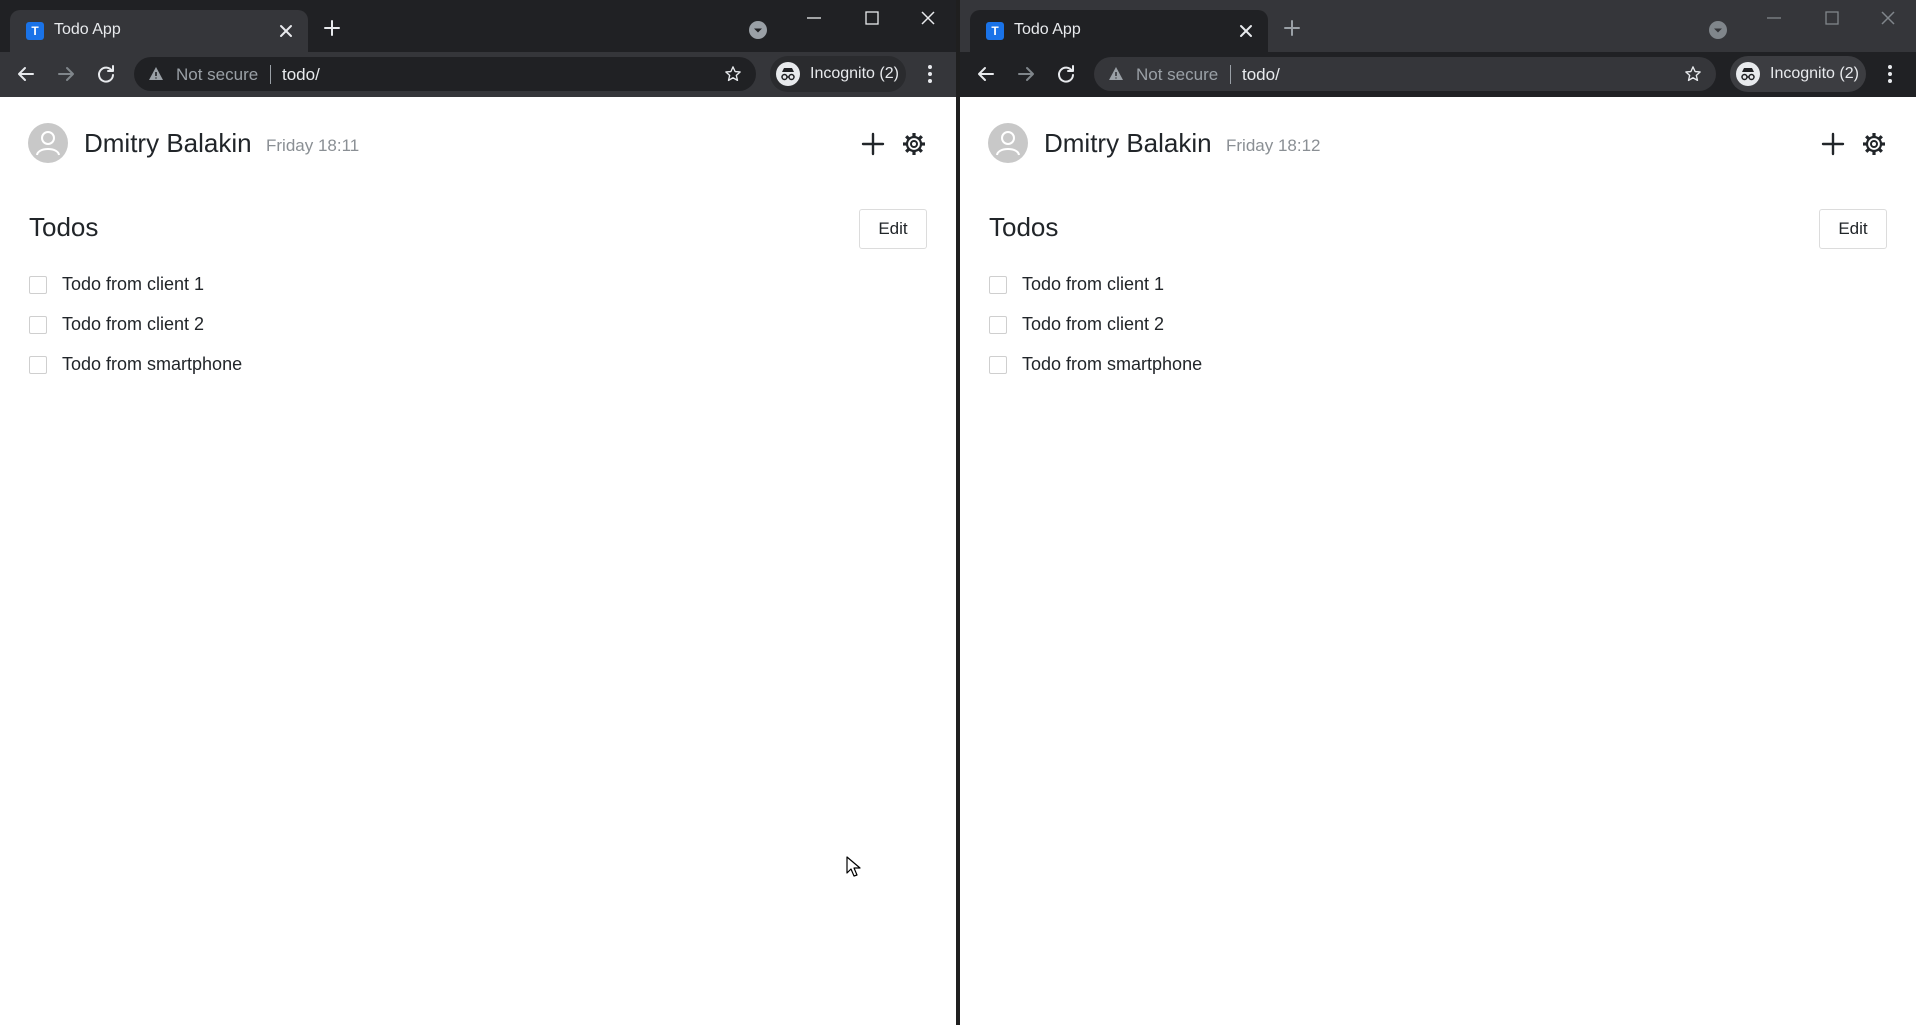  I want to click on timestamp: Friday 18:12, so click(1273, 145).